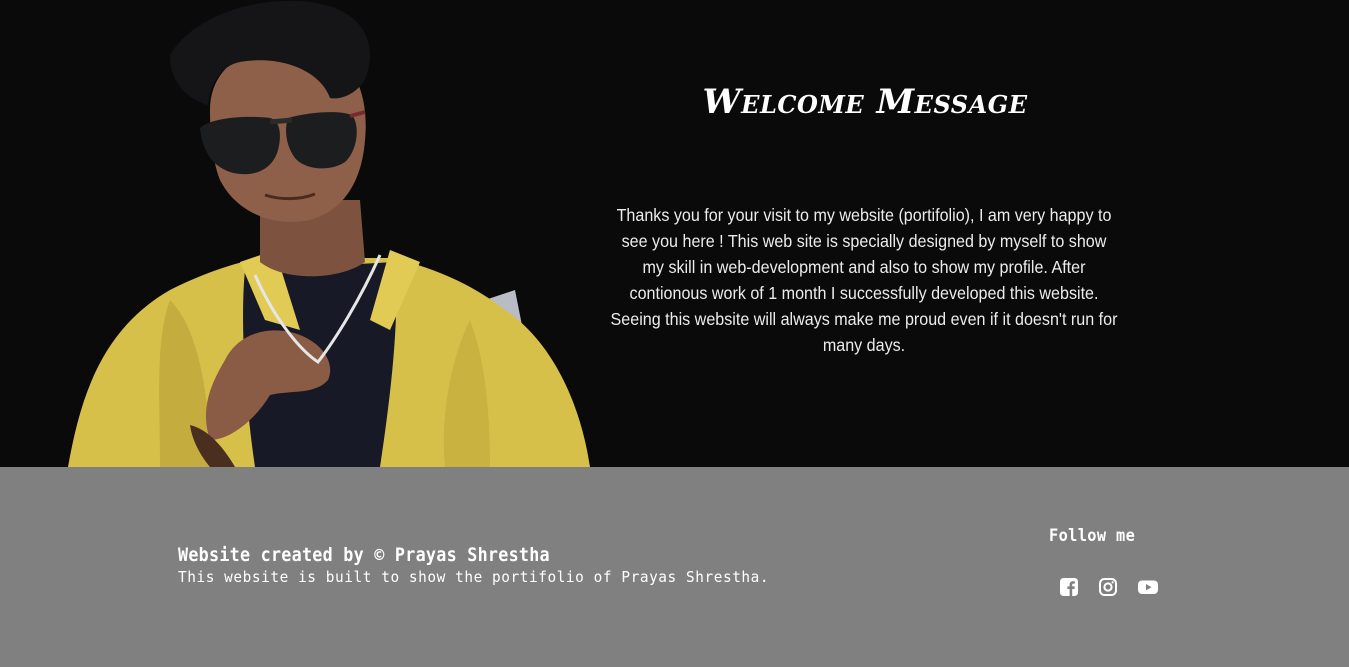 Image resolution: width=1349 pixels, height=667 pixels. I want to click on follow-title: Follow me, so click(1092, 536).